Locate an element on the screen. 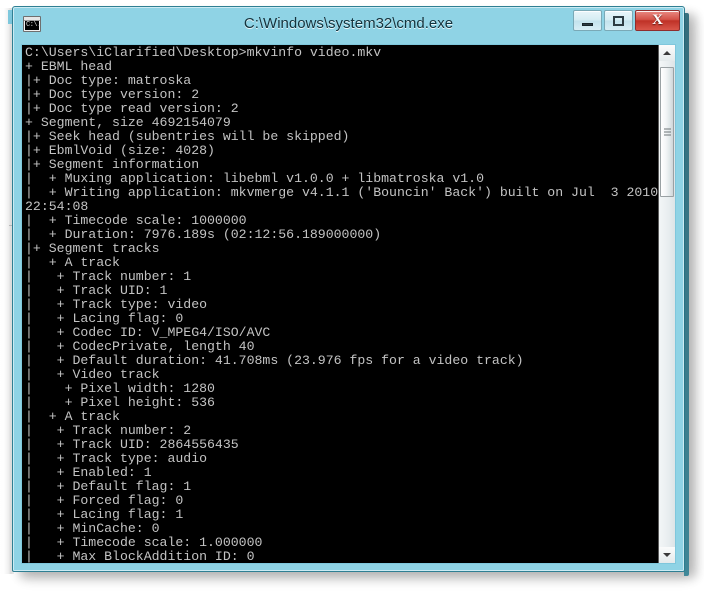 Image resolution: width=704 pixels, height=598 pixels. scrollbar-thumb-grip-icon is located at coordinates (667, 132).